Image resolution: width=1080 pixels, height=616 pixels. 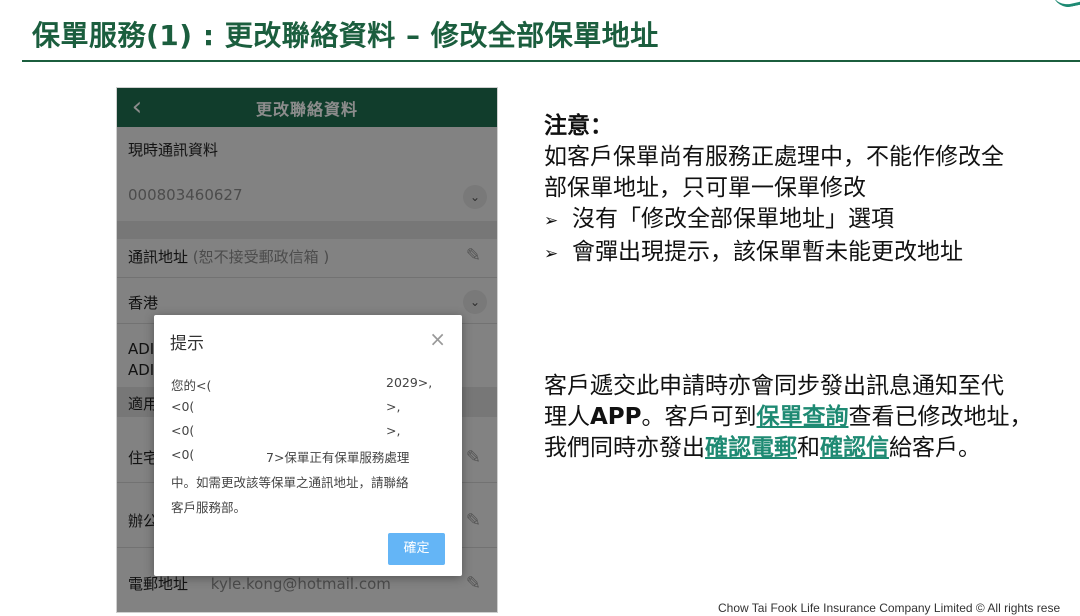 I want to click on title-divider, so click(x=551, y=61).